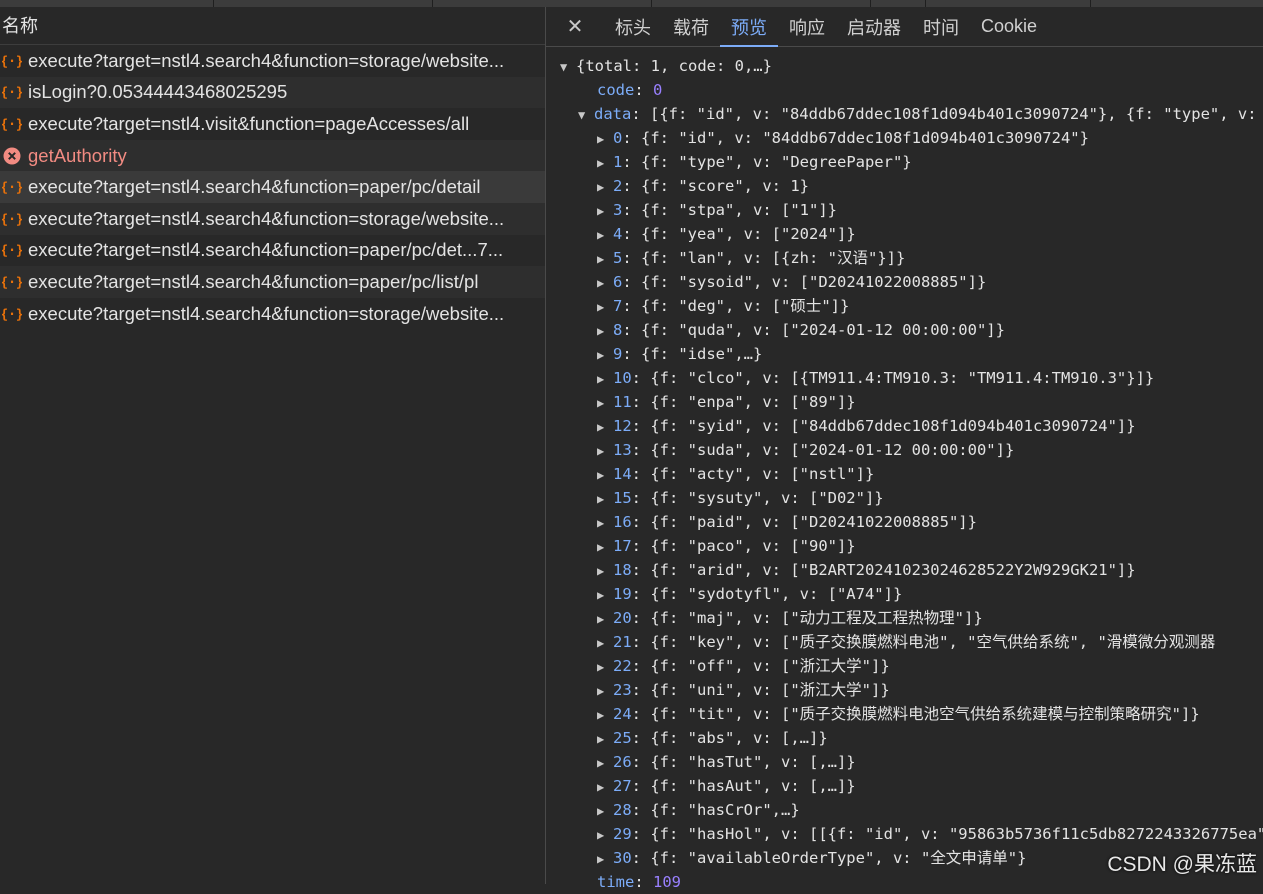 The height and width of the screenshot is (894, 1263). What do you see at coordinates (618, 354) in the screenshot?
I see `tree-item-index: 9` at bounding box center [618, 354].